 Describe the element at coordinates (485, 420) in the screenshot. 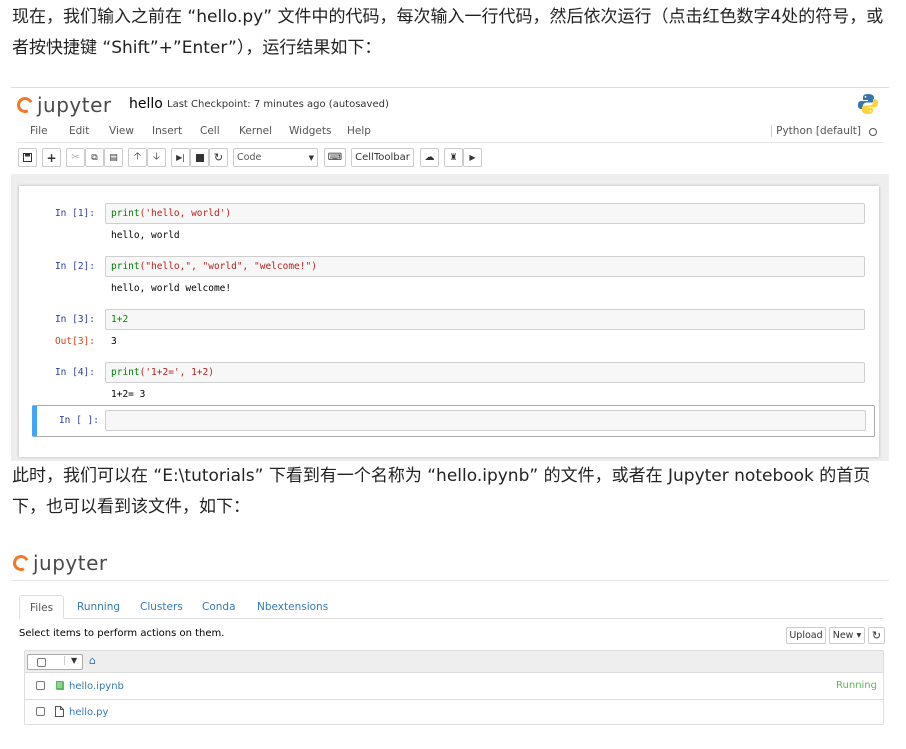

I see `code-input-empty` at that location.